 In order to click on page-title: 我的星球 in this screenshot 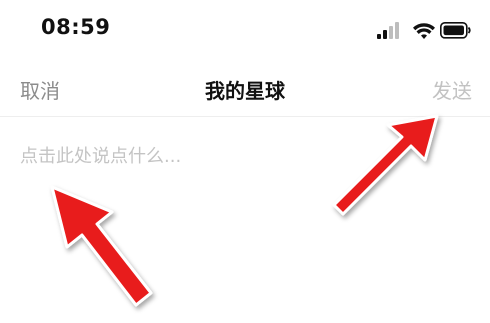, I will do `click(245, 91)`.